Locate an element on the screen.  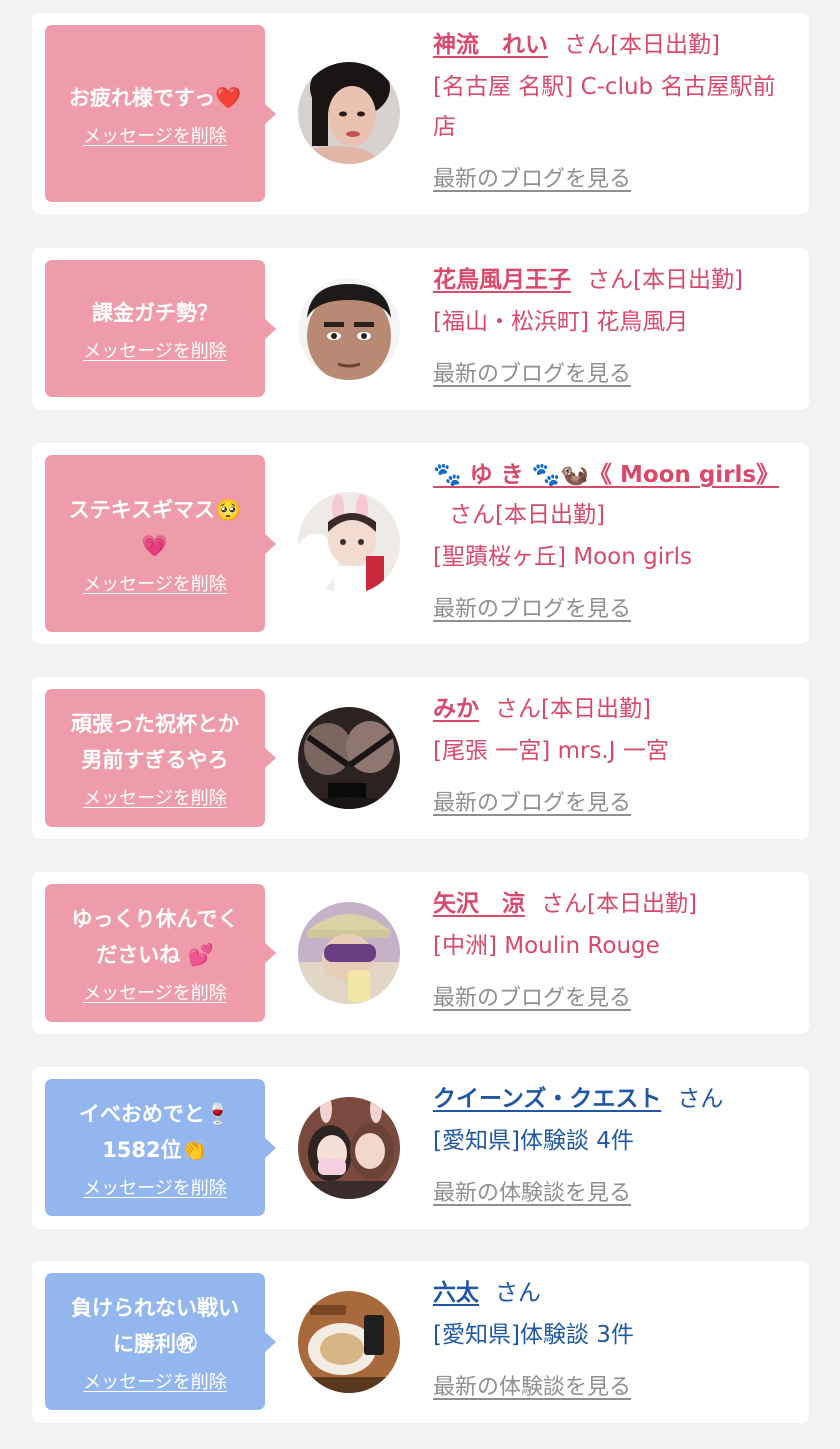
sender-name-link: 矢沢 涼 is located at coordinates (479, 904).